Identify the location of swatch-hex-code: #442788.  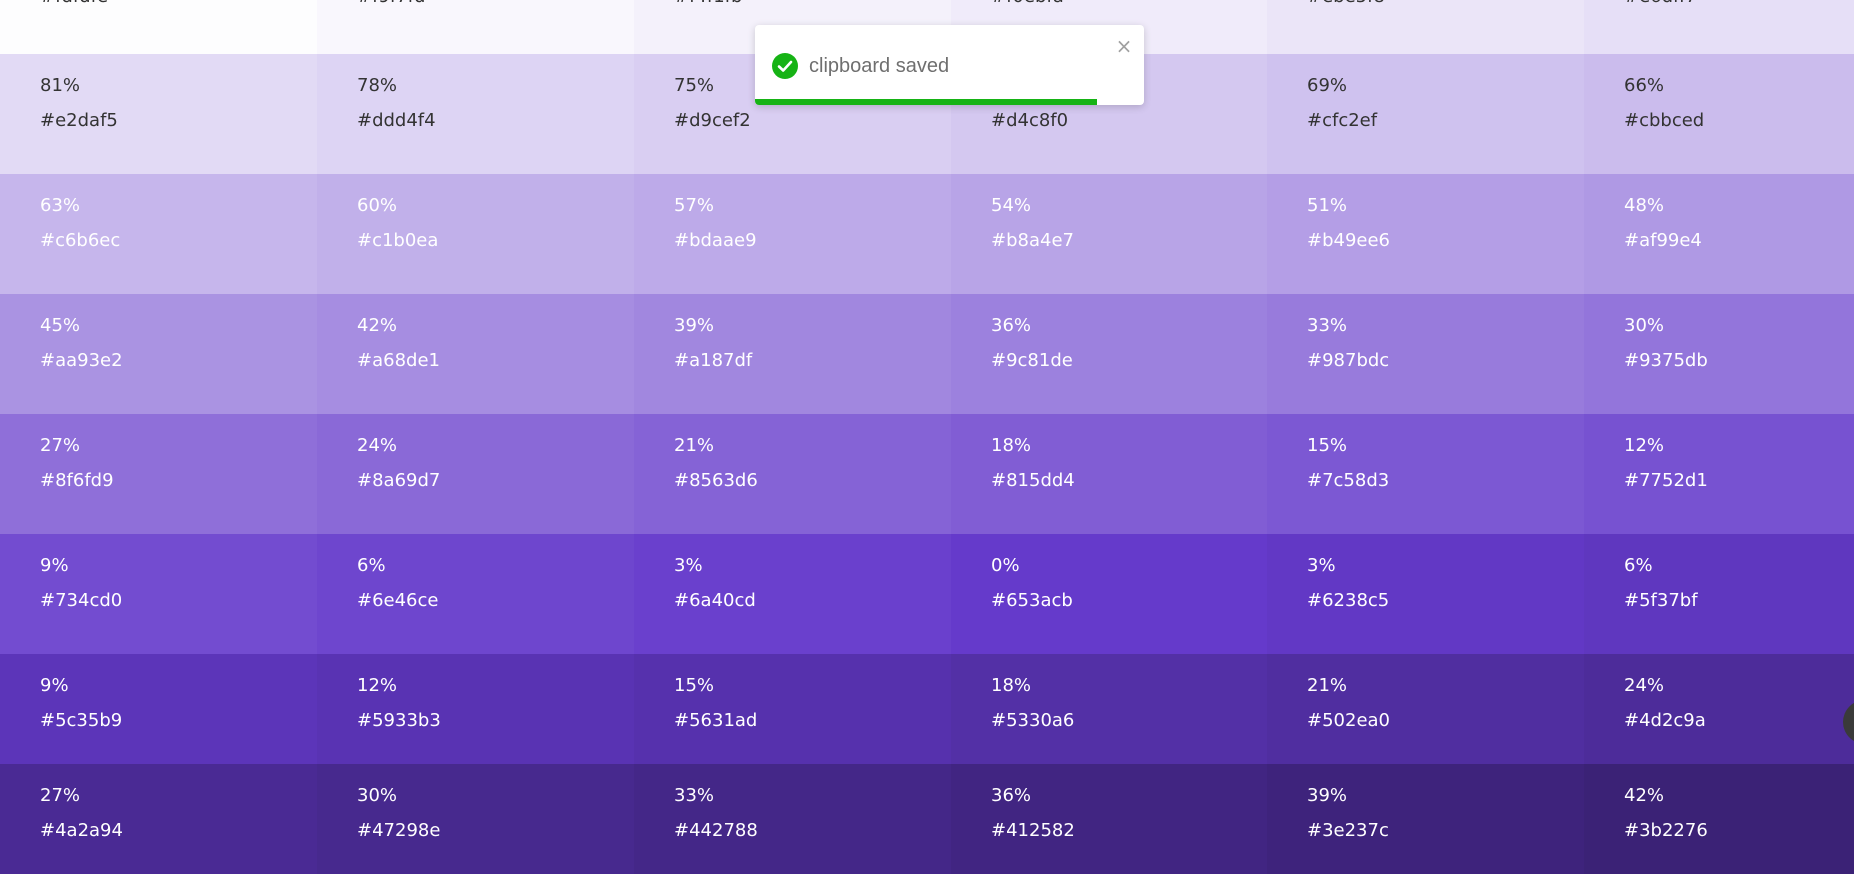
(716, 830).